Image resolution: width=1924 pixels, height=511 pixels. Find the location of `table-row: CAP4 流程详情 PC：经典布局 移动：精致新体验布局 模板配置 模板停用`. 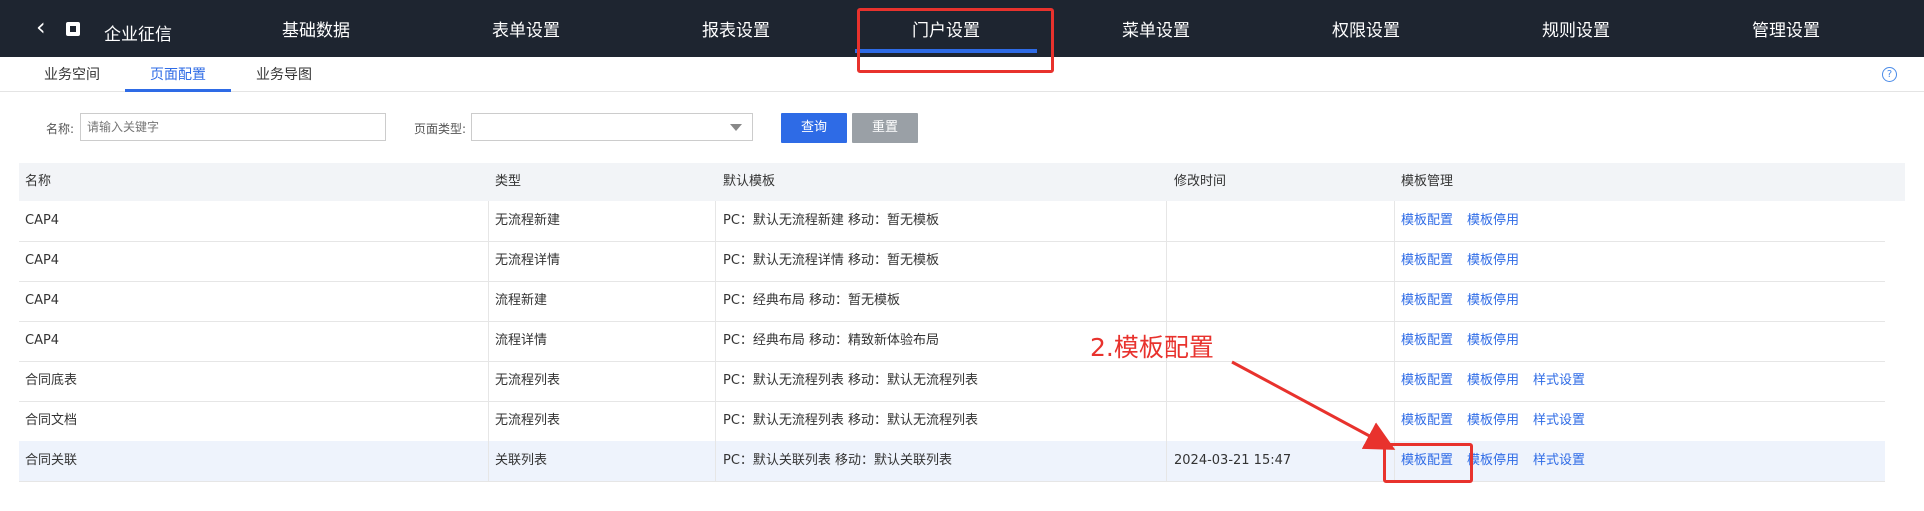

table-row: CAP4 流程详情 PC：经典布局 移动：精致新体验布局 模板配置 模板停用 is located at coordinates (952, 341).